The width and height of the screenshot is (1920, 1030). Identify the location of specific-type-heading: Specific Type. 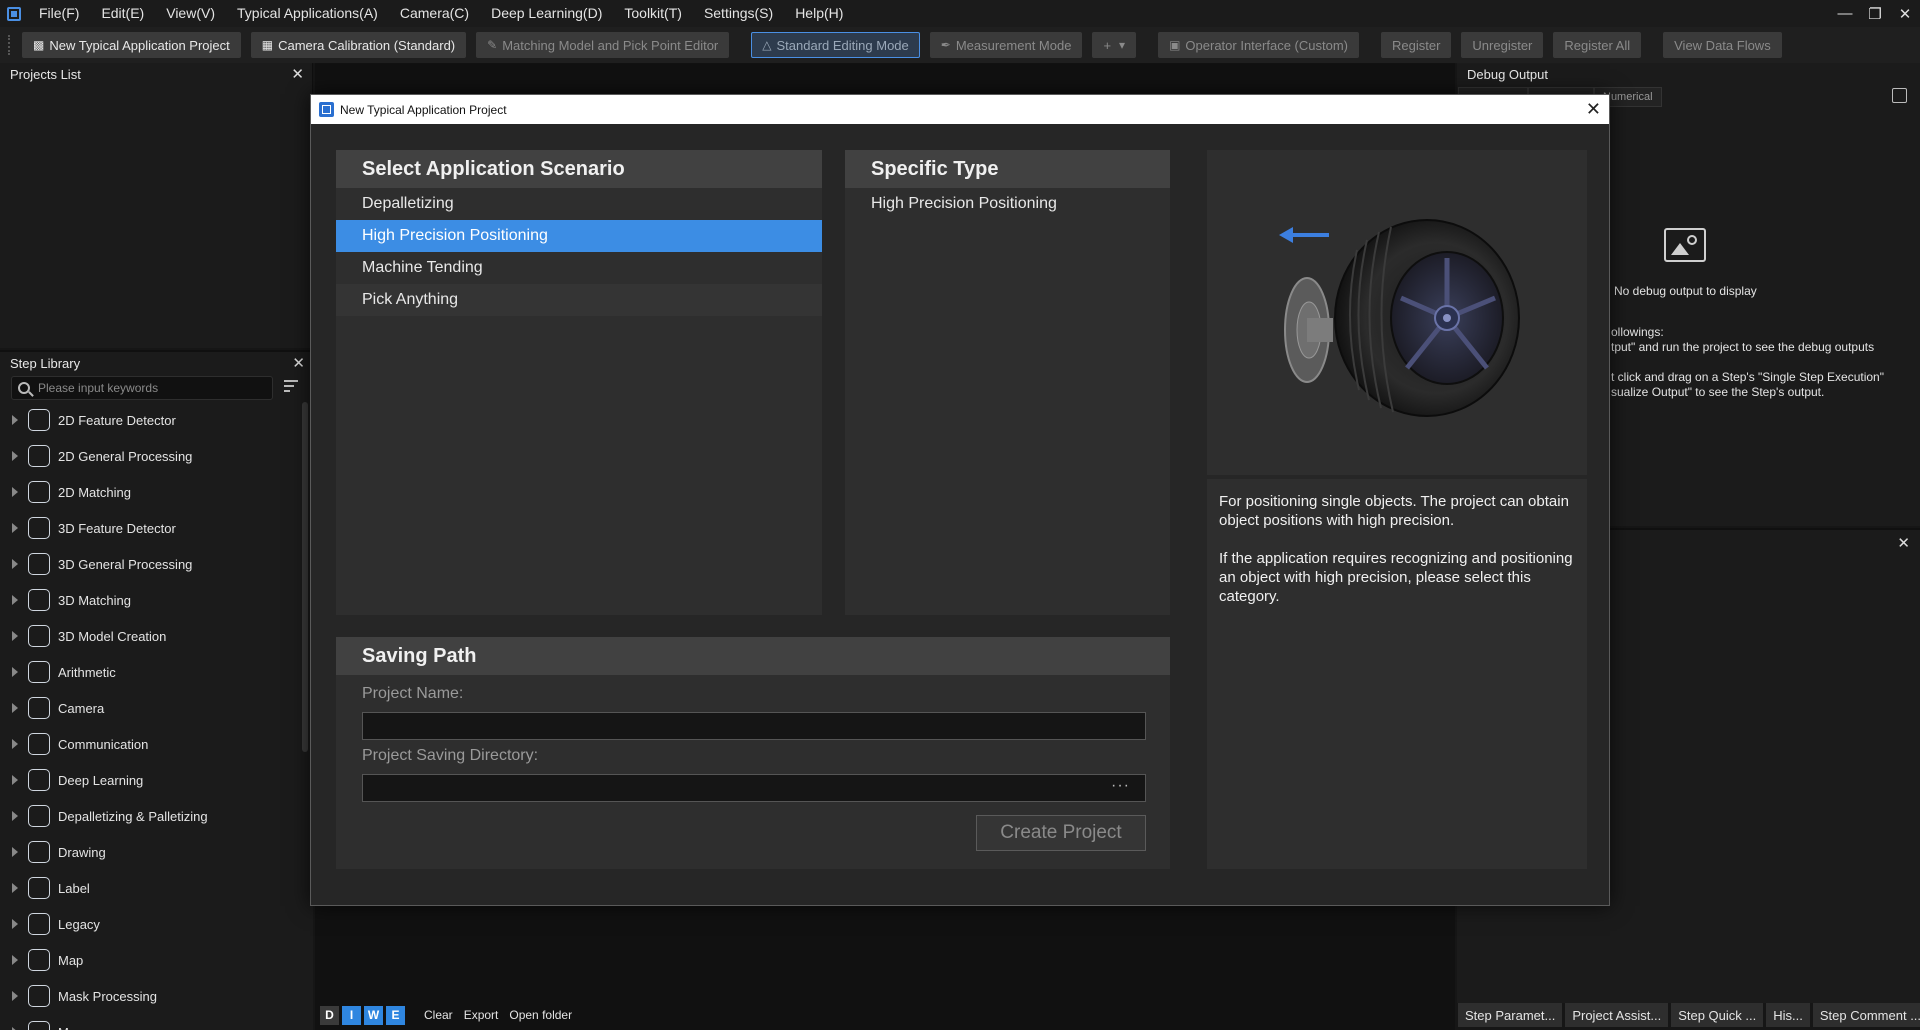
(1007, 169).